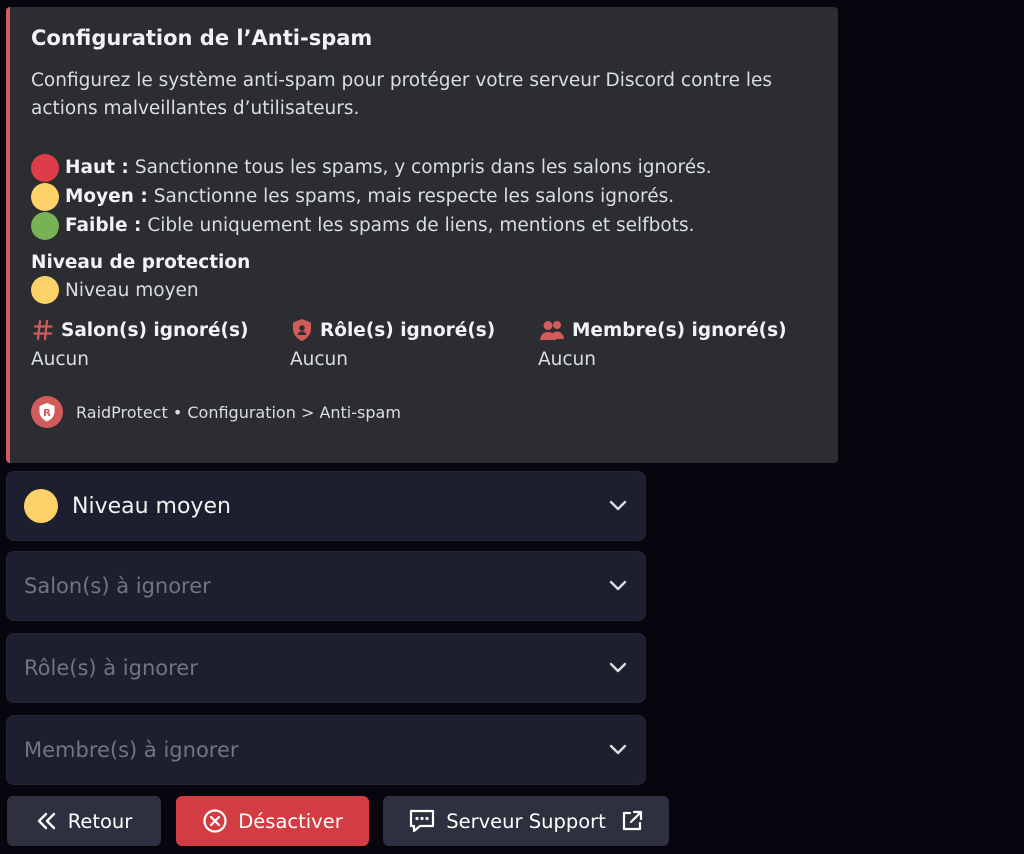 Image resolution: width=1024 pixels, height=854 pixels. Describe the element at coordinates (662, 344) in the screenshot. I see `ignored-members-field: Membre(s) ignoré(s) Aucun` at that location.